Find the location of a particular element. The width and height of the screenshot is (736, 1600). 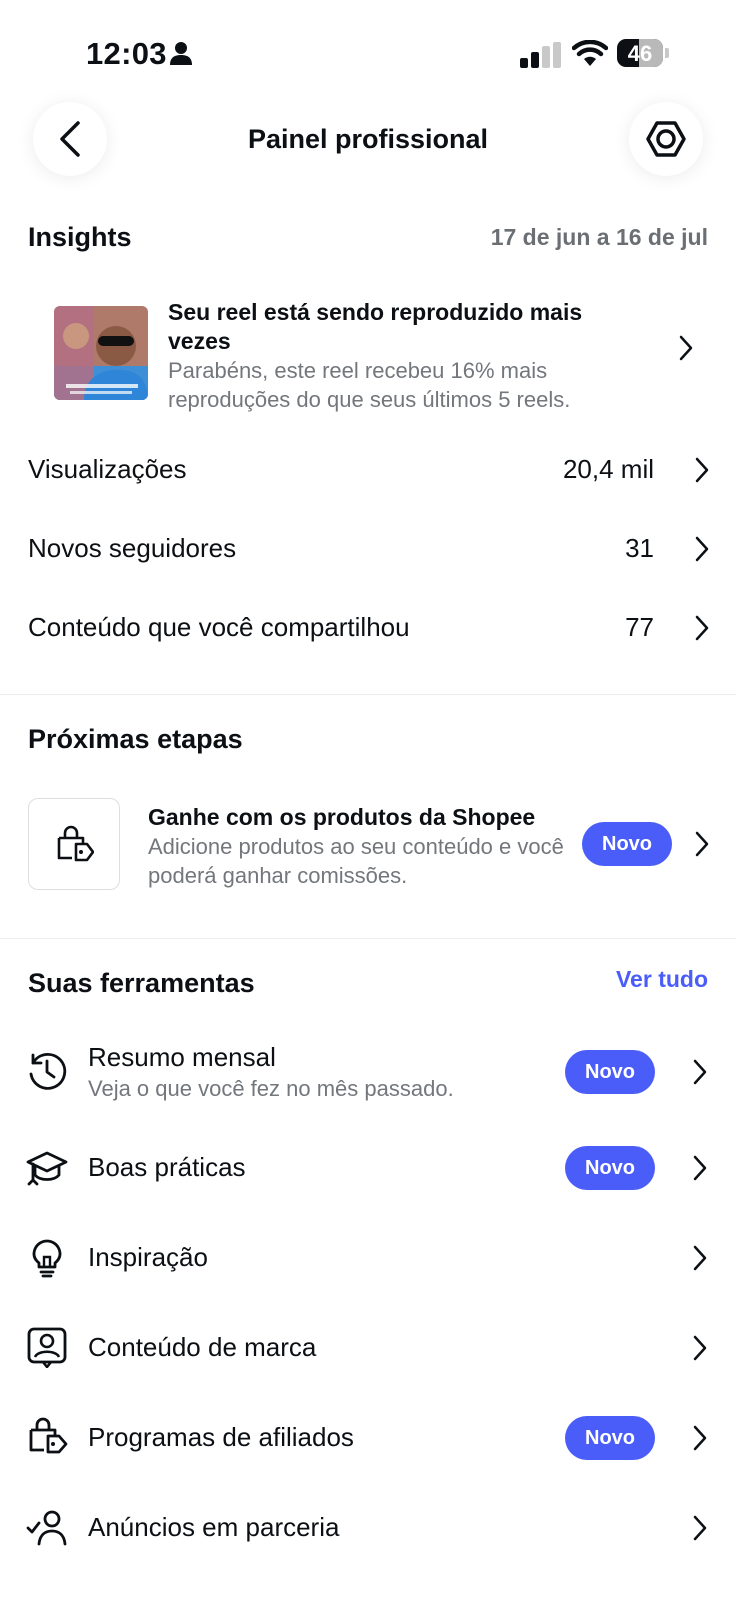

next-steps-title: Próximas etapas is located at coordinates (135, 739).